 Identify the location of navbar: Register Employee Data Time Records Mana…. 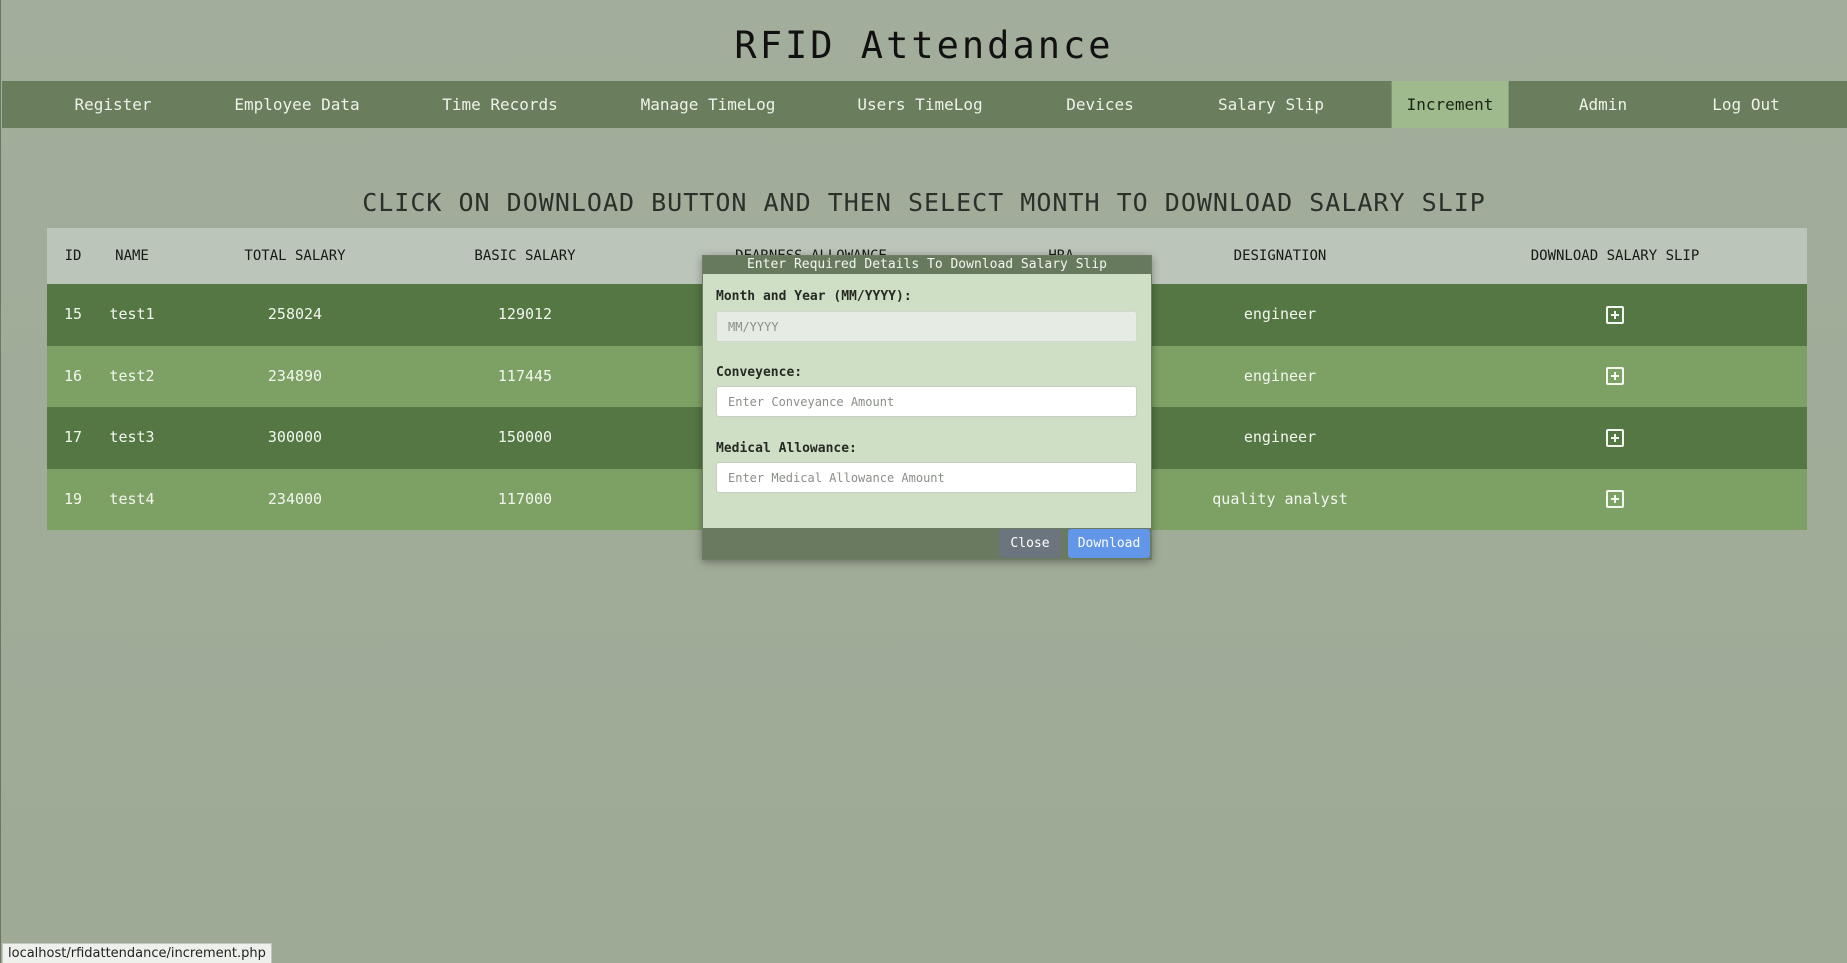
(924, 104).